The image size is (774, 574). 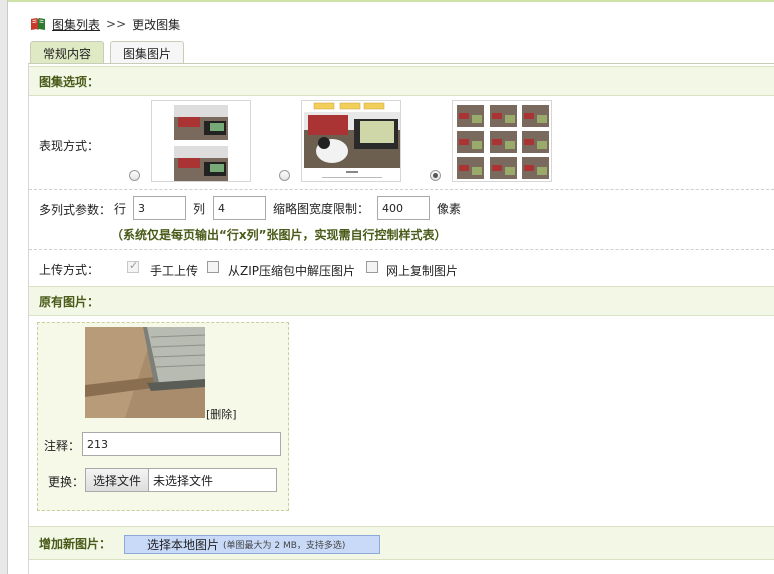 I want to click on select-local-images-button: 选择本地图片 (单图最大为 2 MB，支持多选), so click(x=252, y=544).